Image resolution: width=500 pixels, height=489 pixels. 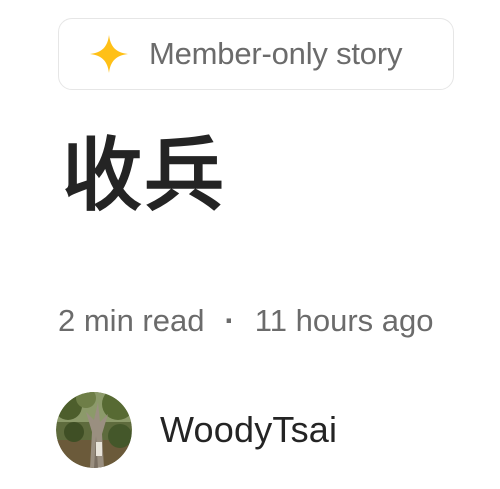 What do you see at coordinates (144, 175) in the screenshot?
I see `story-title: 收兵` at bounding box center [144, 175].